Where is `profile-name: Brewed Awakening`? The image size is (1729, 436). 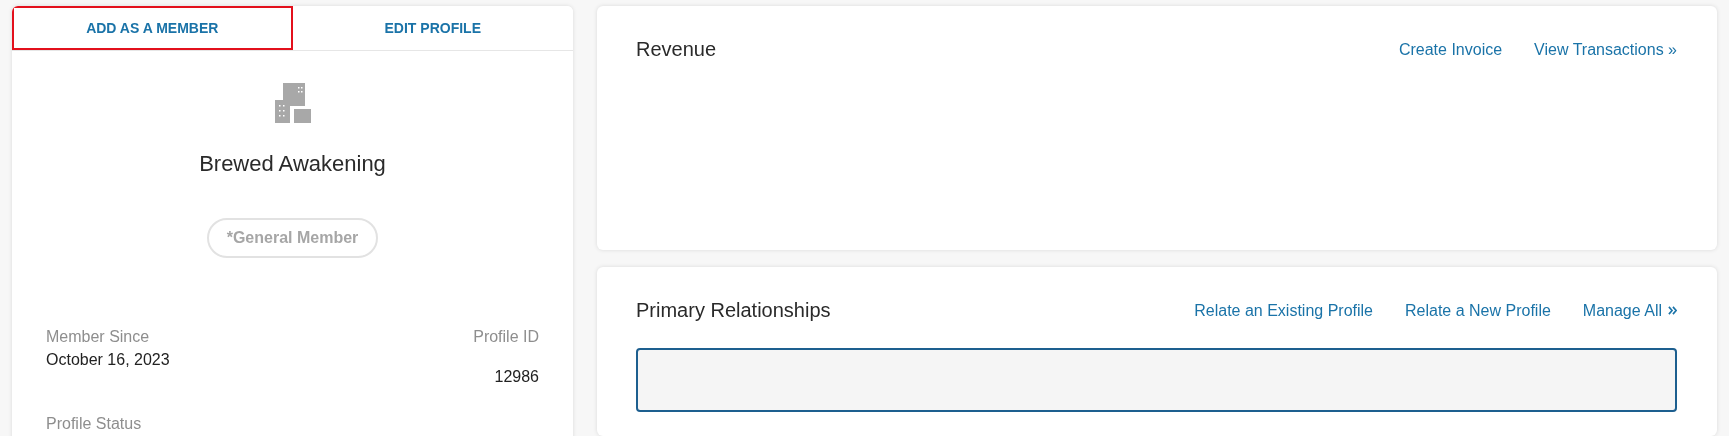 profile-name: Brewed Awakening is located at coordinates (292, 164).